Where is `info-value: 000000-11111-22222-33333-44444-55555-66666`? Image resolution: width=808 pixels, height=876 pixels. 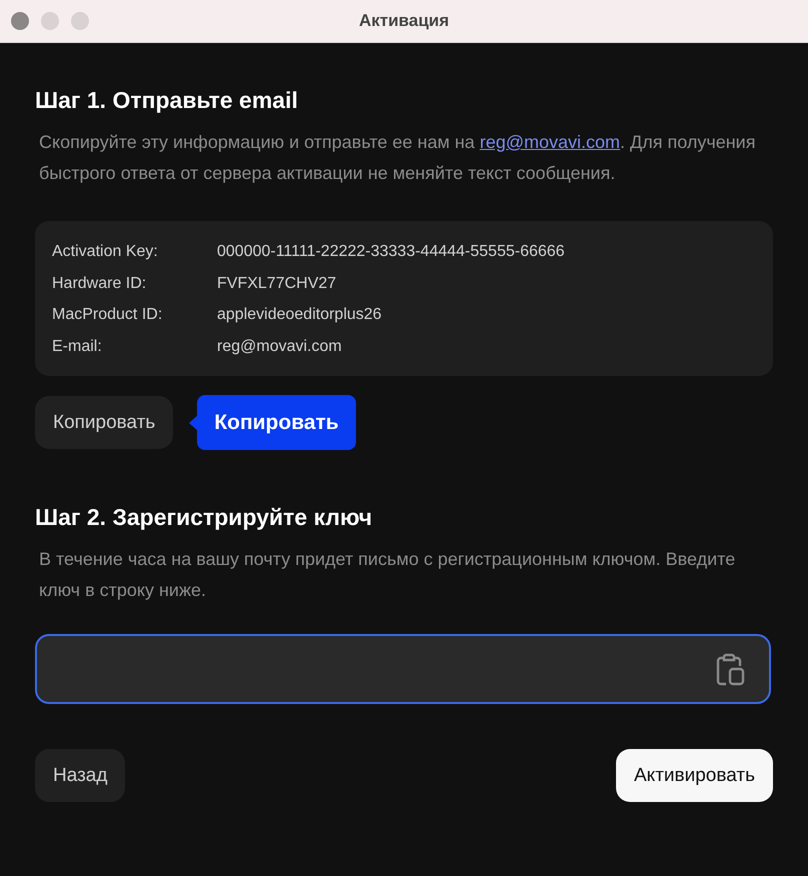
info-value: 000000-11111-22222-33333-44444-55555-66666 is located at coordinates (391, 252).